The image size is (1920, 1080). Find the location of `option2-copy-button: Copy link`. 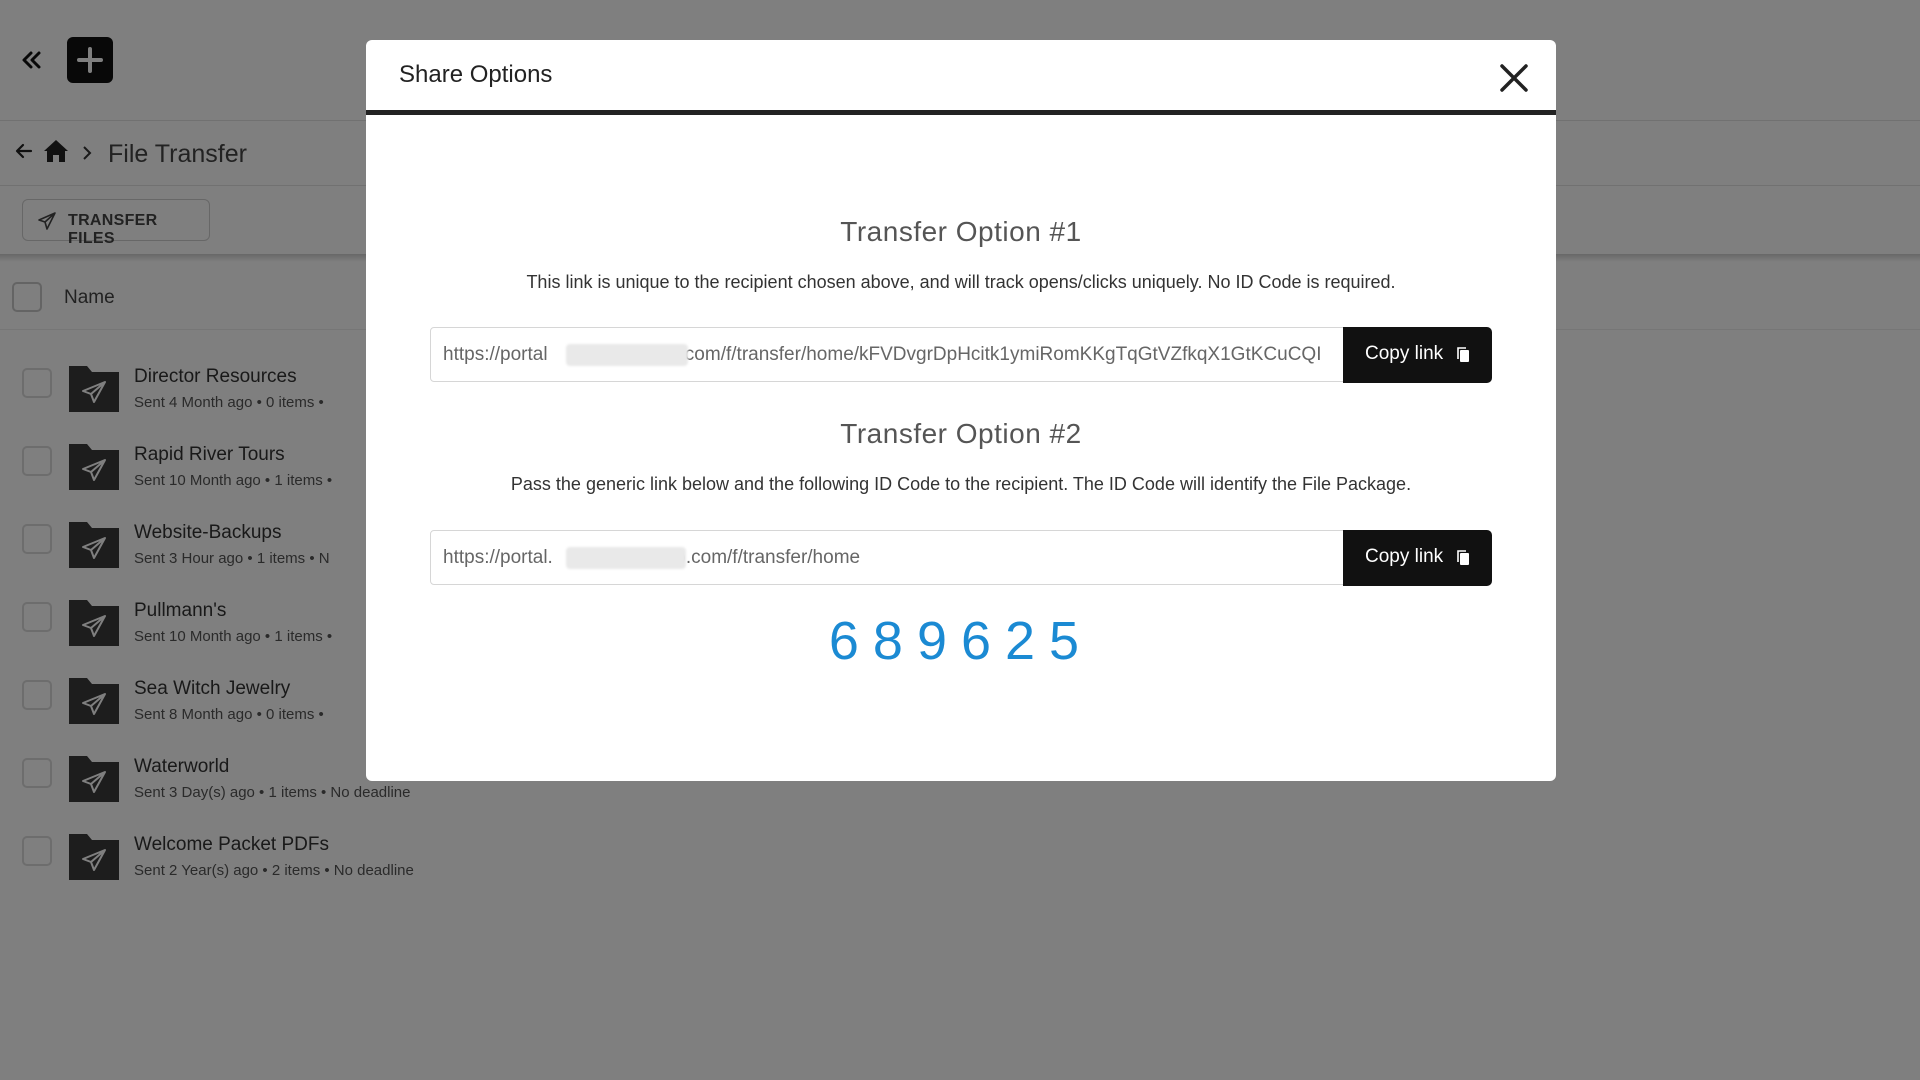

option2-copy-button: Copy link is located at coordinates (1417, 558).